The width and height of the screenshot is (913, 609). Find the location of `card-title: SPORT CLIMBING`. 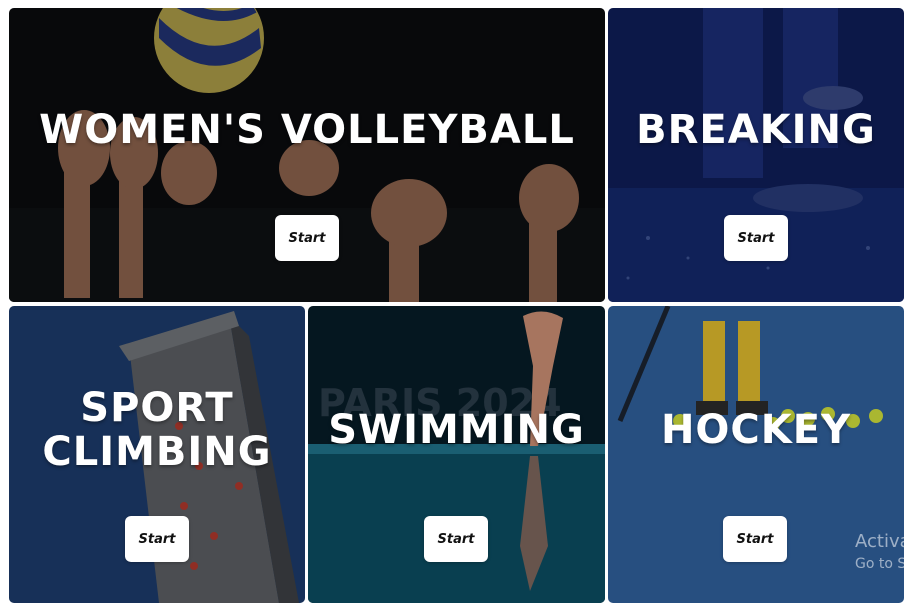

card-title: SPORT CLIMBING is located at coordinates (157, 430).